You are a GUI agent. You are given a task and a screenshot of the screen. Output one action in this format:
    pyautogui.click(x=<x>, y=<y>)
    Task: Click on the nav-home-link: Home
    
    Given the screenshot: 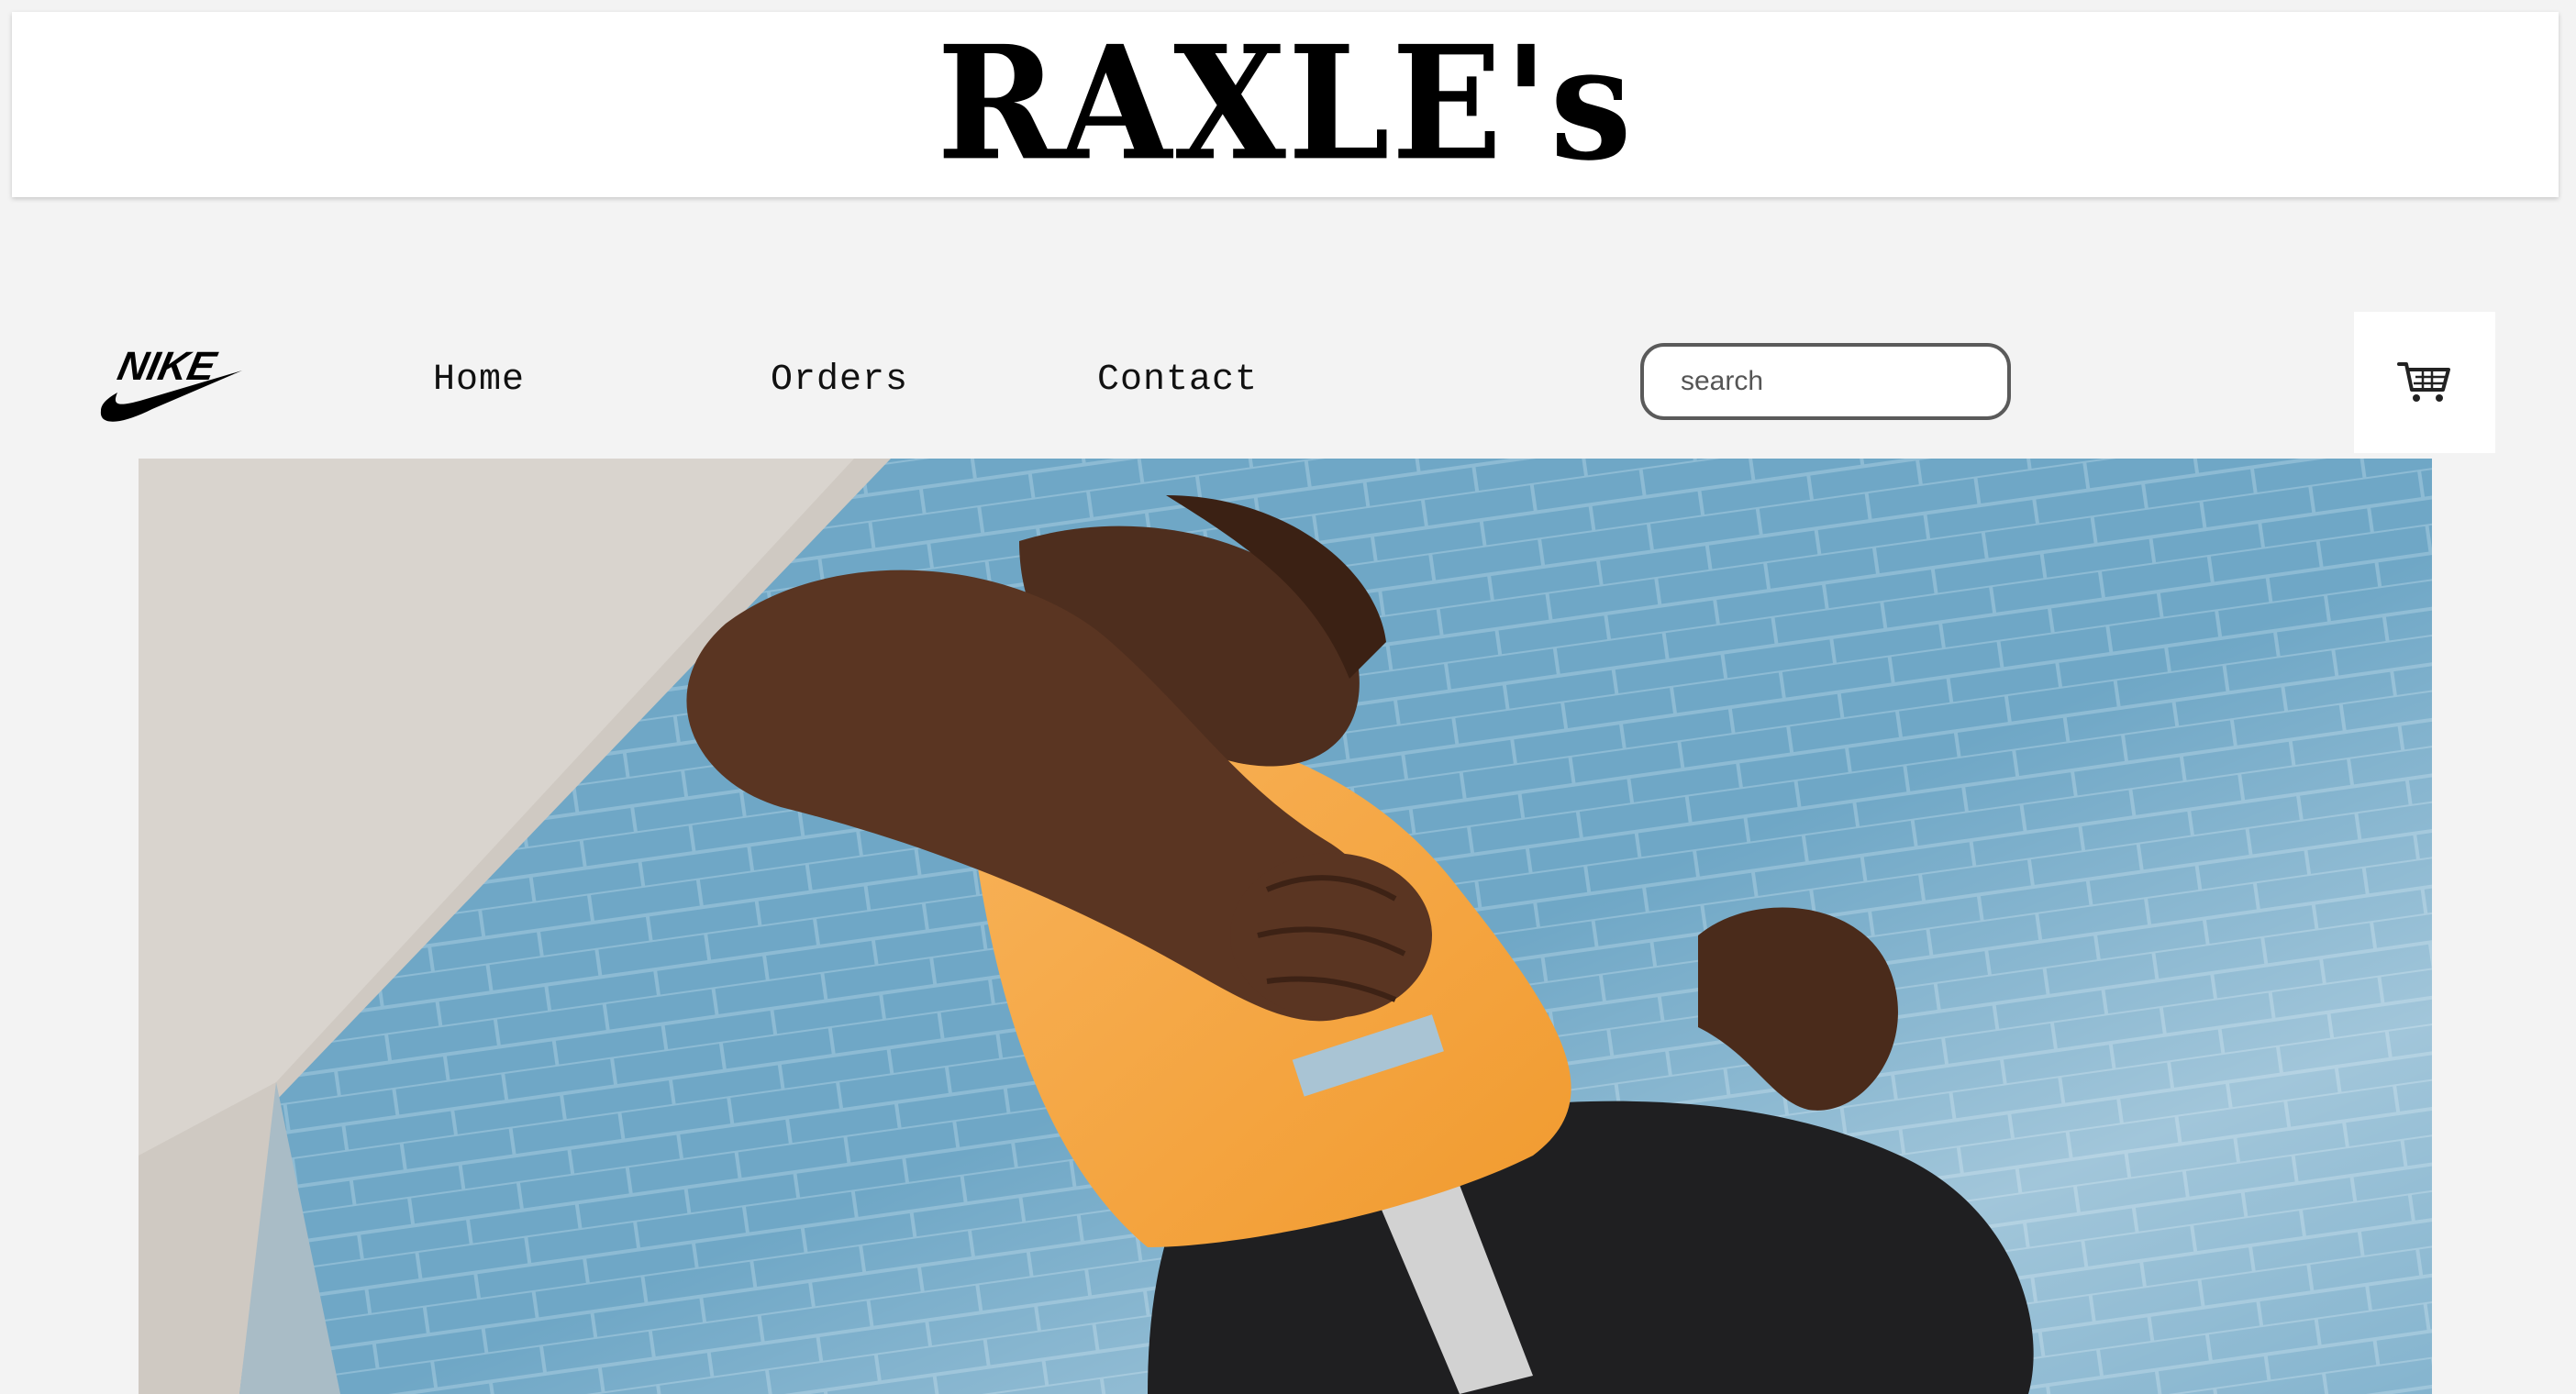 What is the action you would take?
    pyautogui.click(x=479, y=380)
    